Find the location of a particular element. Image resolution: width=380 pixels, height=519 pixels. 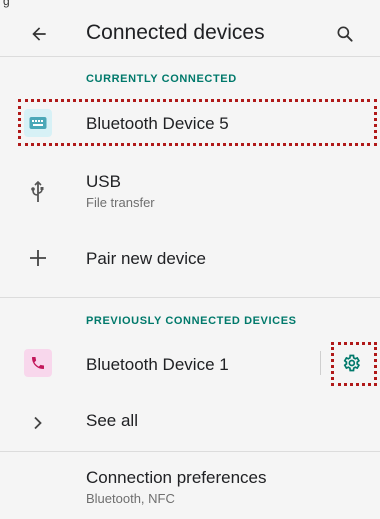

gear-icon is located at coordinates (352, 363).